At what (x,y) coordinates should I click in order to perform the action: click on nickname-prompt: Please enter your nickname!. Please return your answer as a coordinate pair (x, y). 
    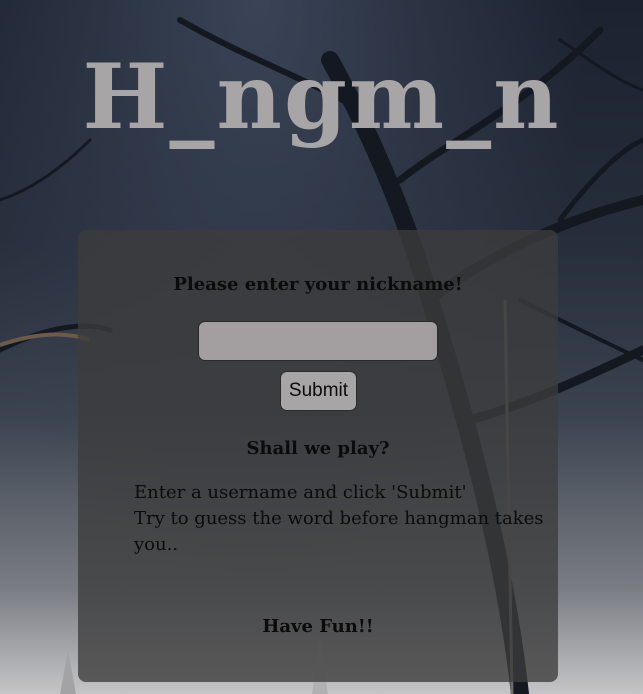
    Looking at the image, I should click on (318, 284).